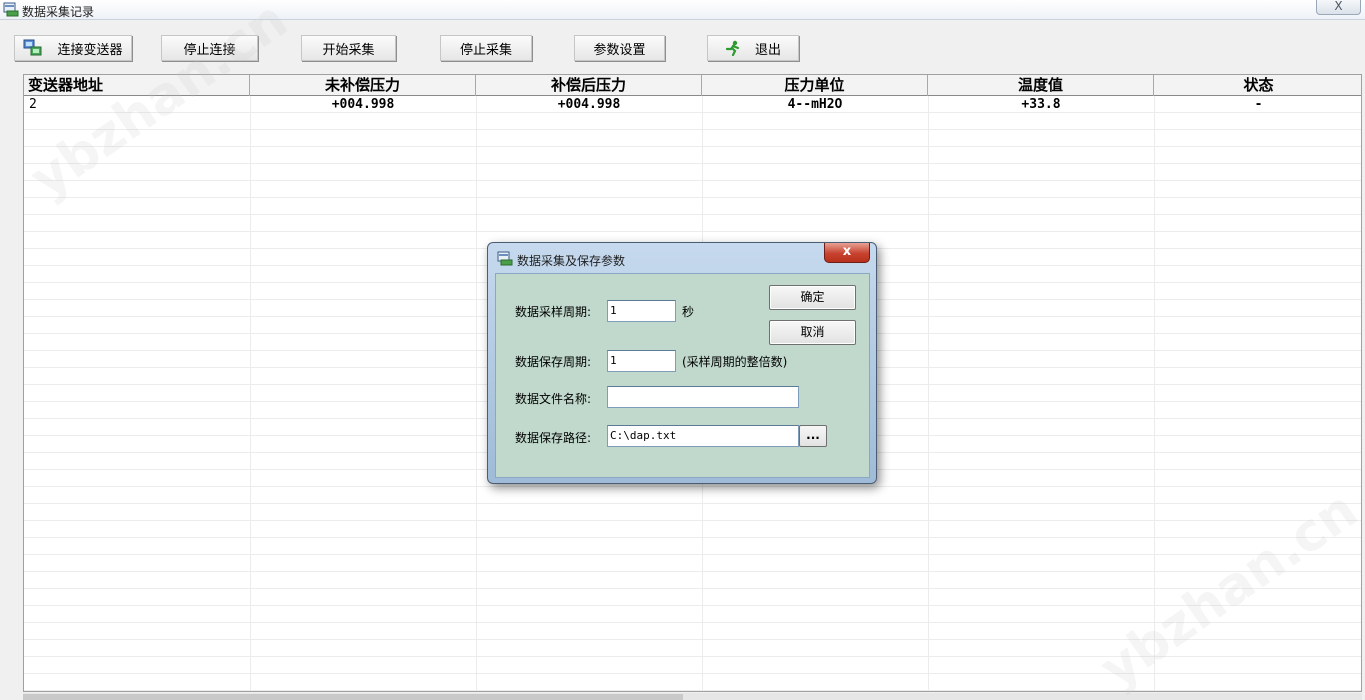 Image resolution: width=1365 pixels, height=700 pixels. Describe the element at coordinates (1257, 85) in the screenshot. I see `column-header-status: 状态` at that location.